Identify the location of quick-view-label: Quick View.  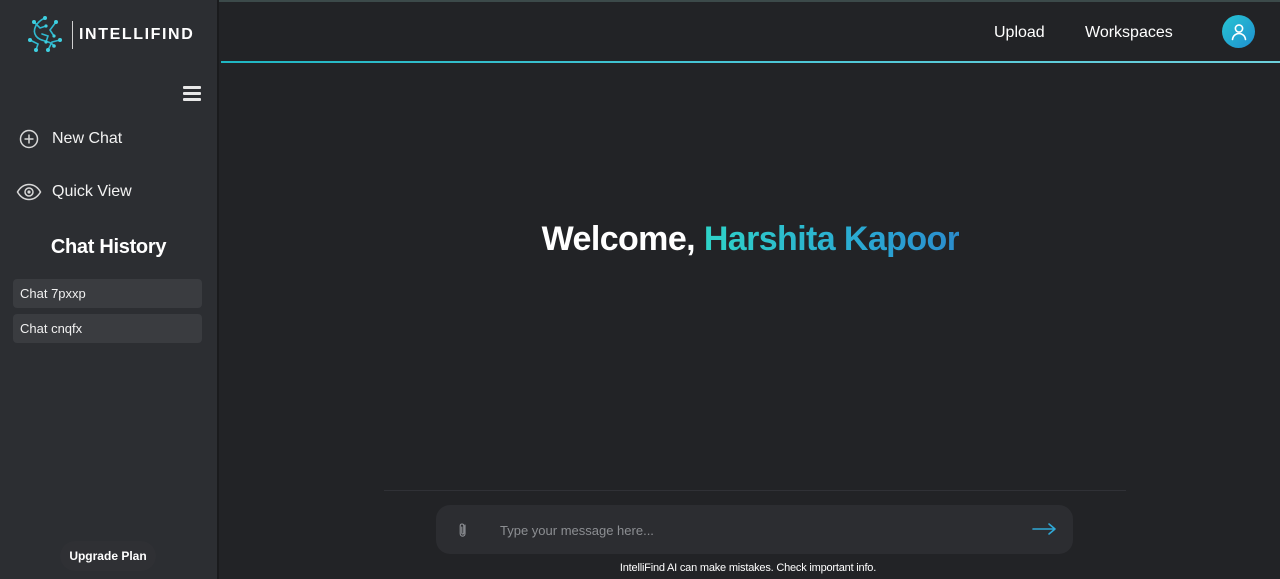
(92, 191).